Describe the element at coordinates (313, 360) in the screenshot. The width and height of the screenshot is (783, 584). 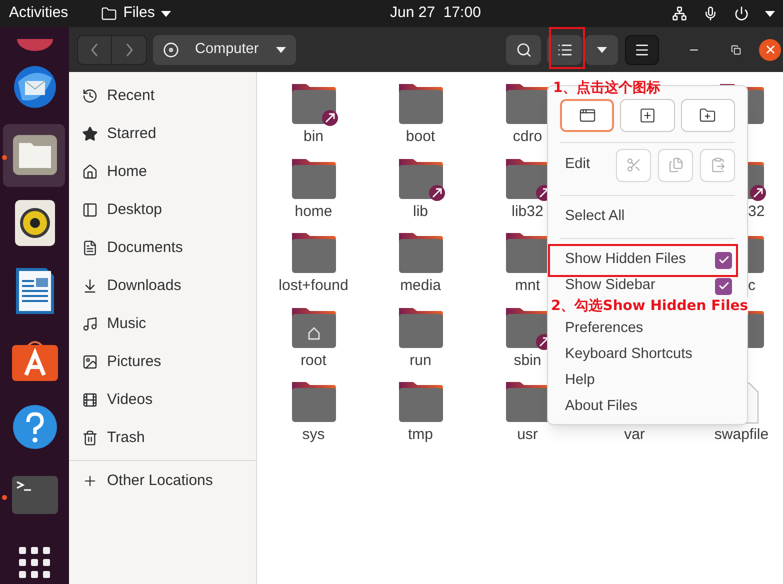
I see `file-name: root` at that location.